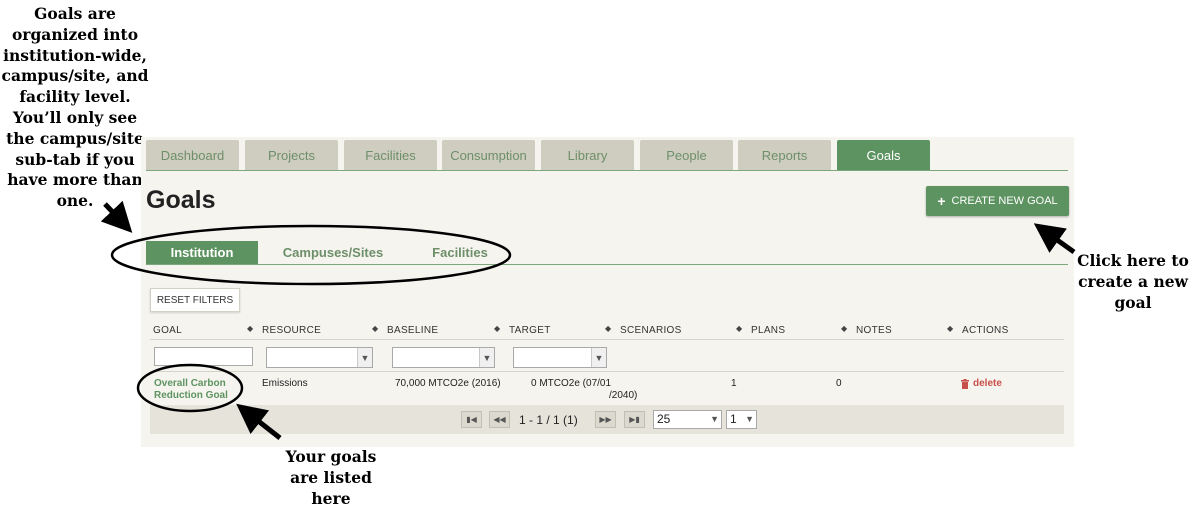 This screenshot has height=510, width=1199. What do you see at coordinates (291, 330) in the screenshot?
I see `column-header-resource: RESOURCE` at bounding box center [291, 330].